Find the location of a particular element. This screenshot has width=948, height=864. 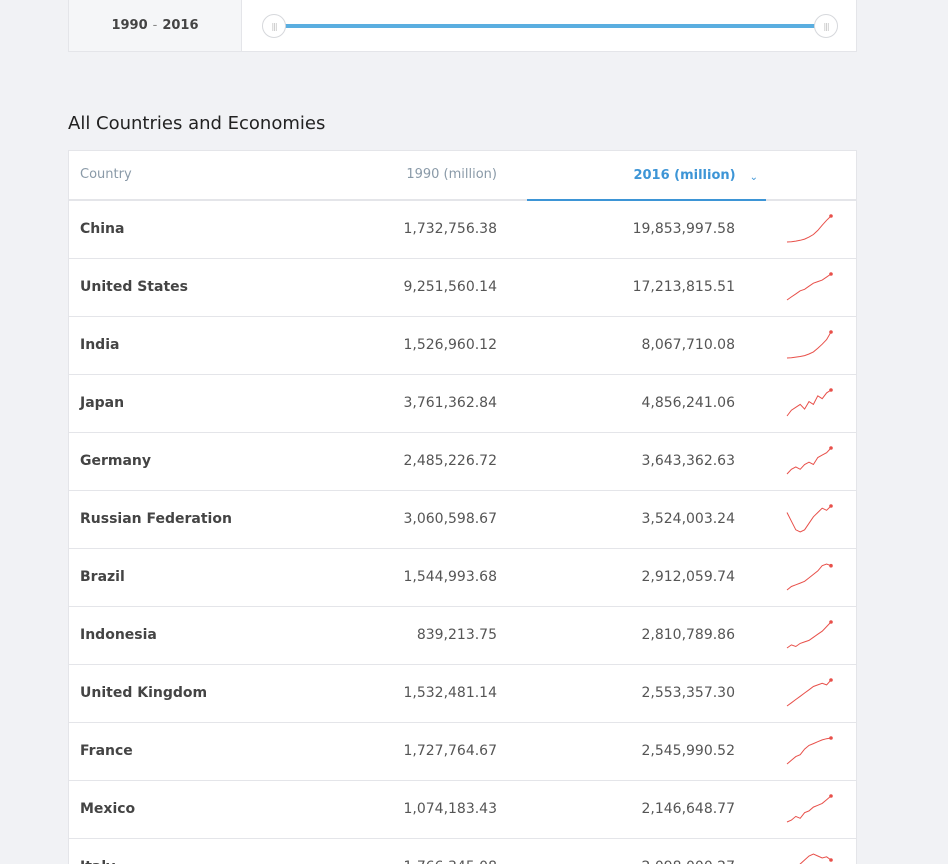

country-name: United States is located at coordinates (134, 287).